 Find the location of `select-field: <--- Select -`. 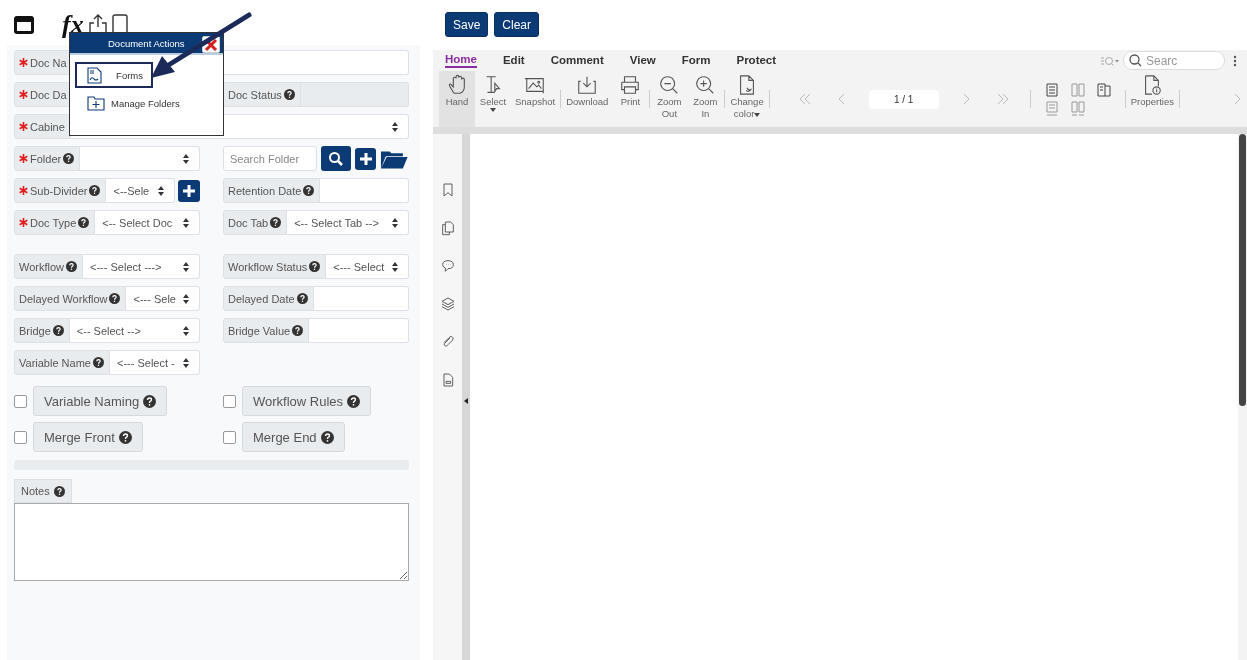

select-field: <--- Select - is located at coordinates (154, 362).